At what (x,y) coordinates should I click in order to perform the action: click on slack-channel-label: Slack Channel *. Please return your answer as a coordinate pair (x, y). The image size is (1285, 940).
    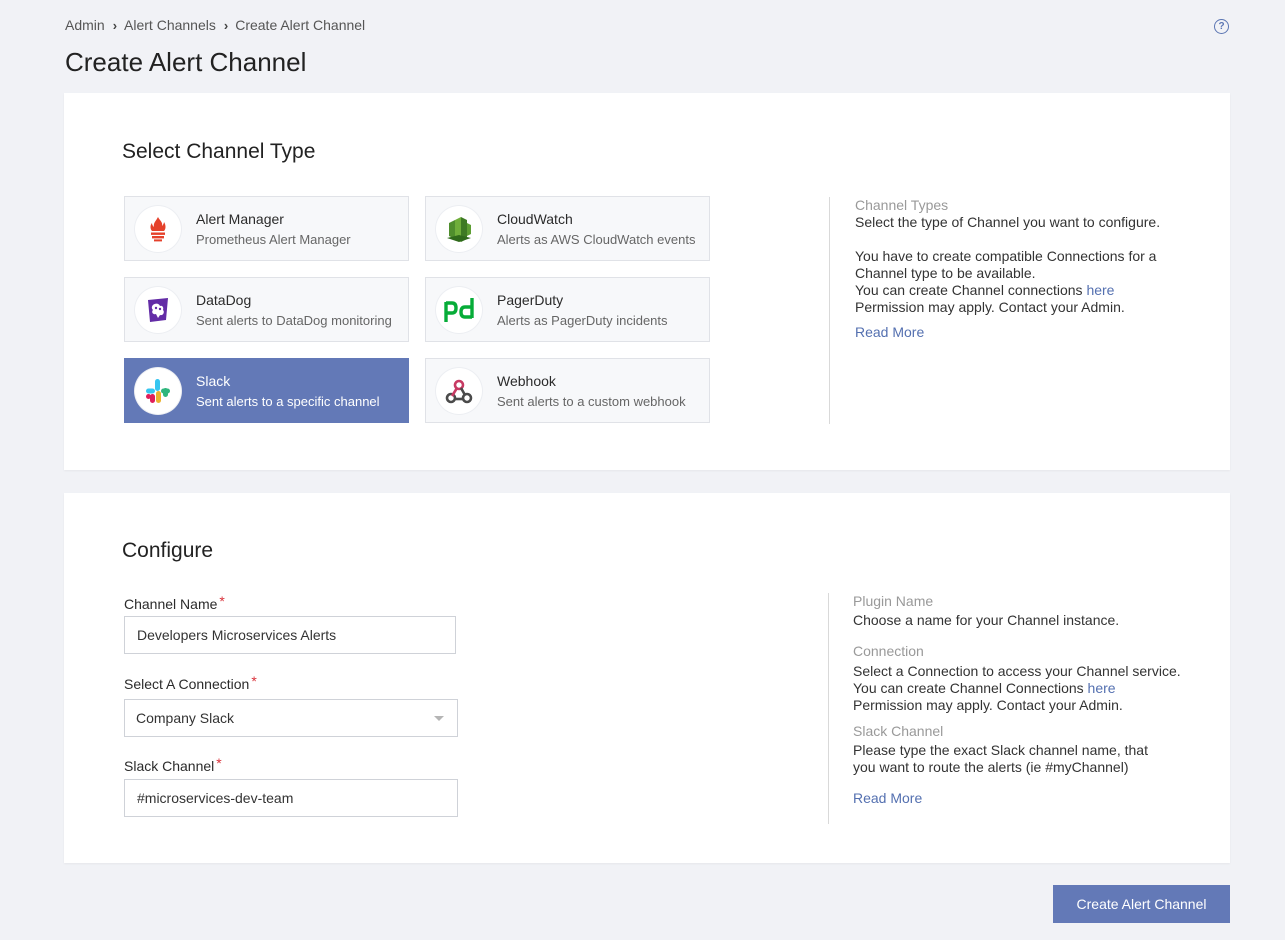
    Looking at the image, I should click on (173, 764).